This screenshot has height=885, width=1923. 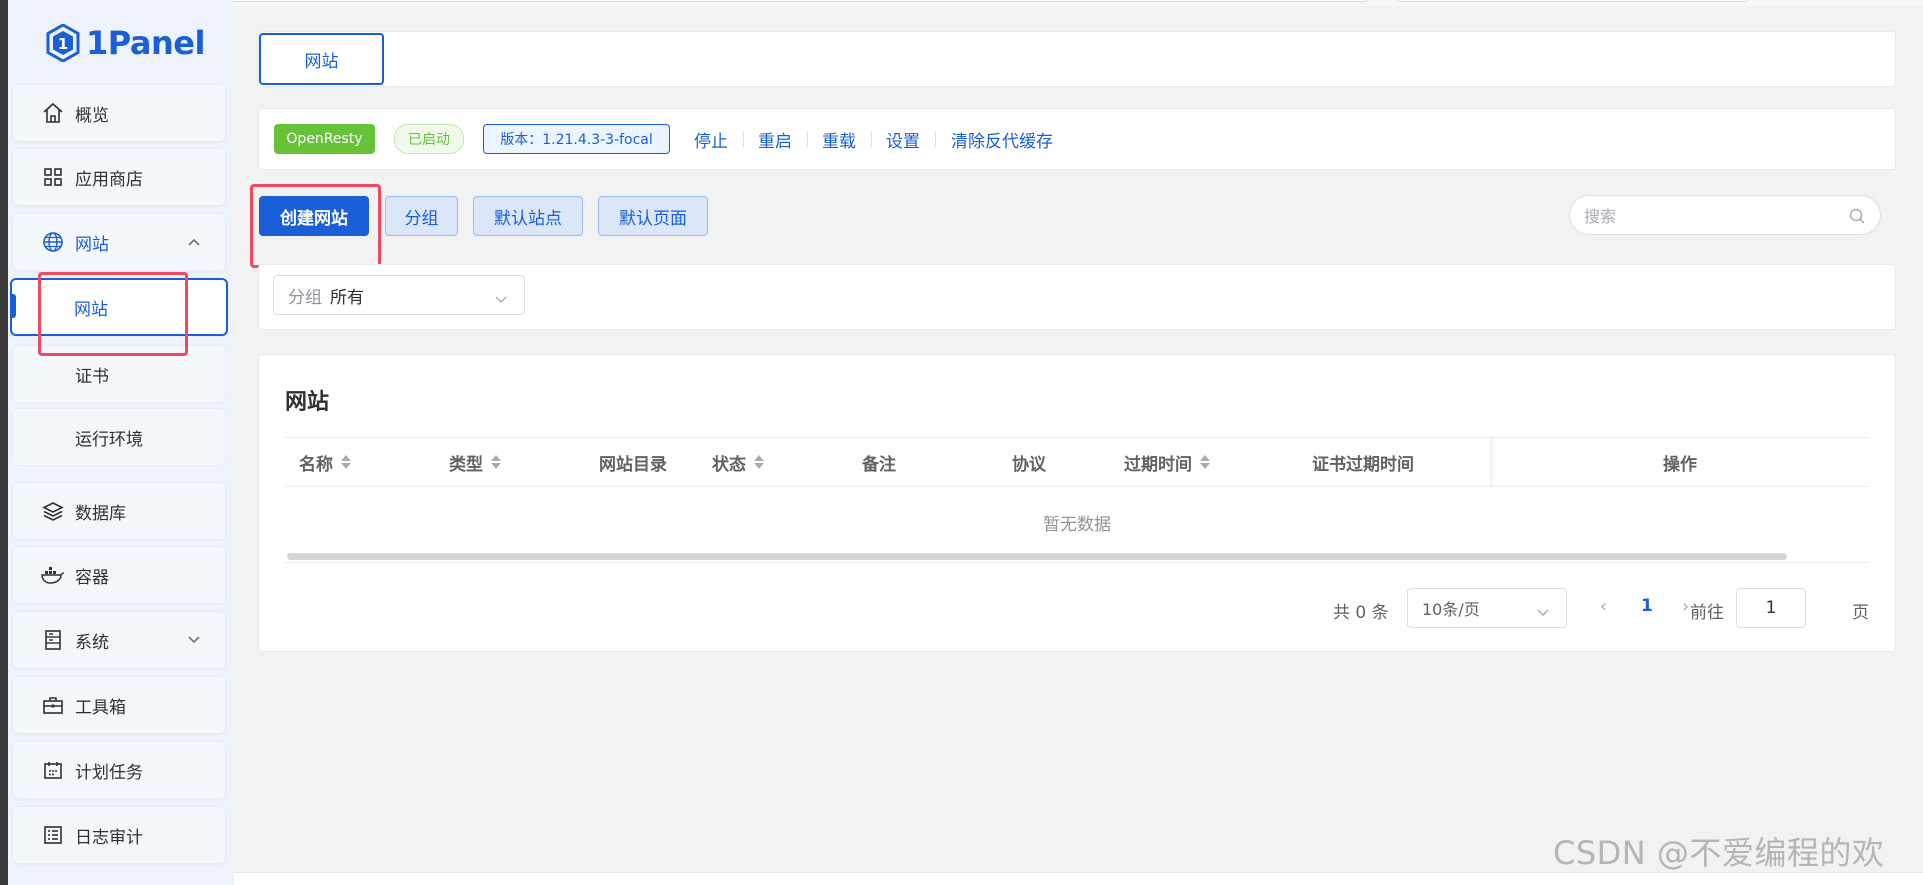 I want to click on column-label: 协议, so click(x=1029, y=464).